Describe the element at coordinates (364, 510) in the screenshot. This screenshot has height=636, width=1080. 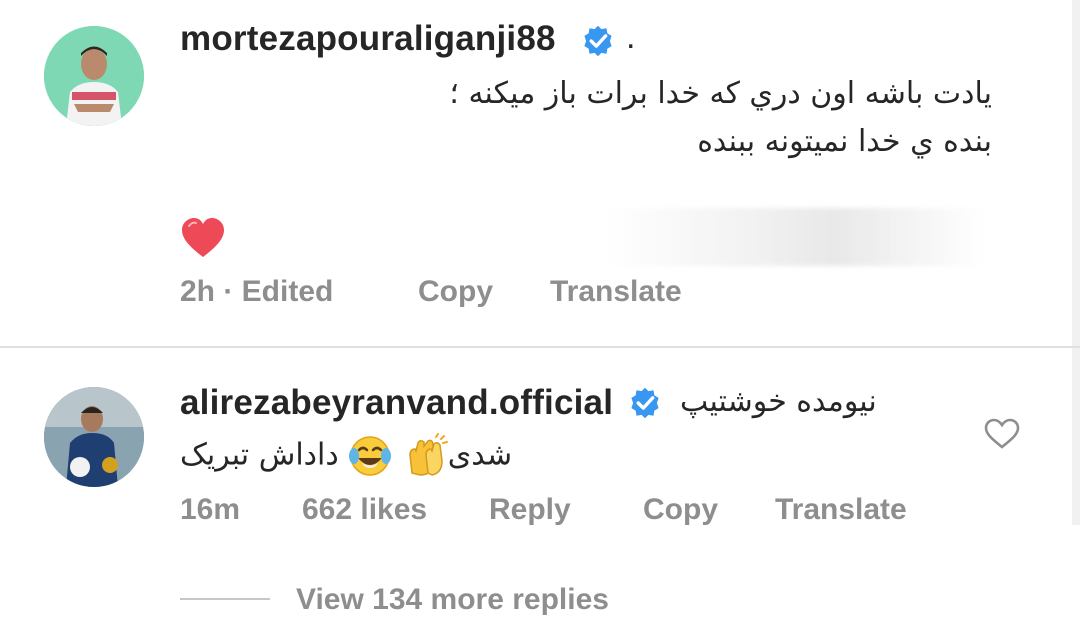
I see `likes-count: 662 likes` at that location.